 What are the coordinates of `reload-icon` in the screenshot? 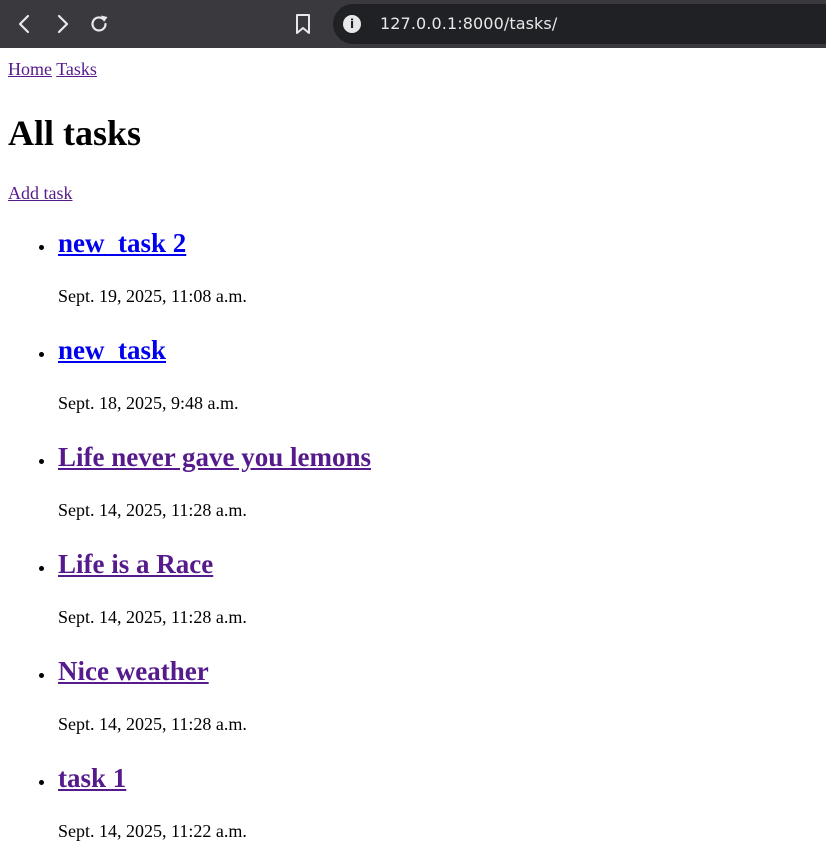 It's located at (99, 23).